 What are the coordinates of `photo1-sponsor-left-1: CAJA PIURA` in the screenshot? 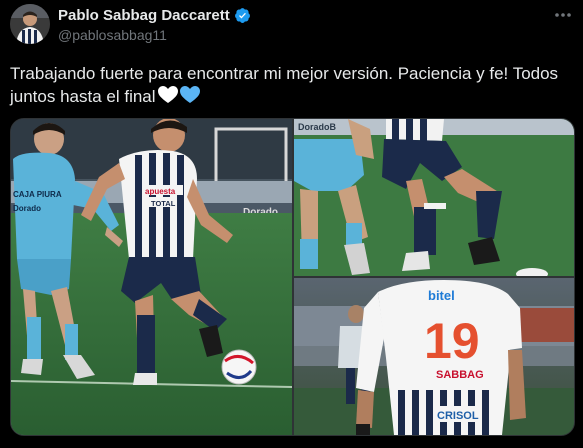 It's located at (37, 194).